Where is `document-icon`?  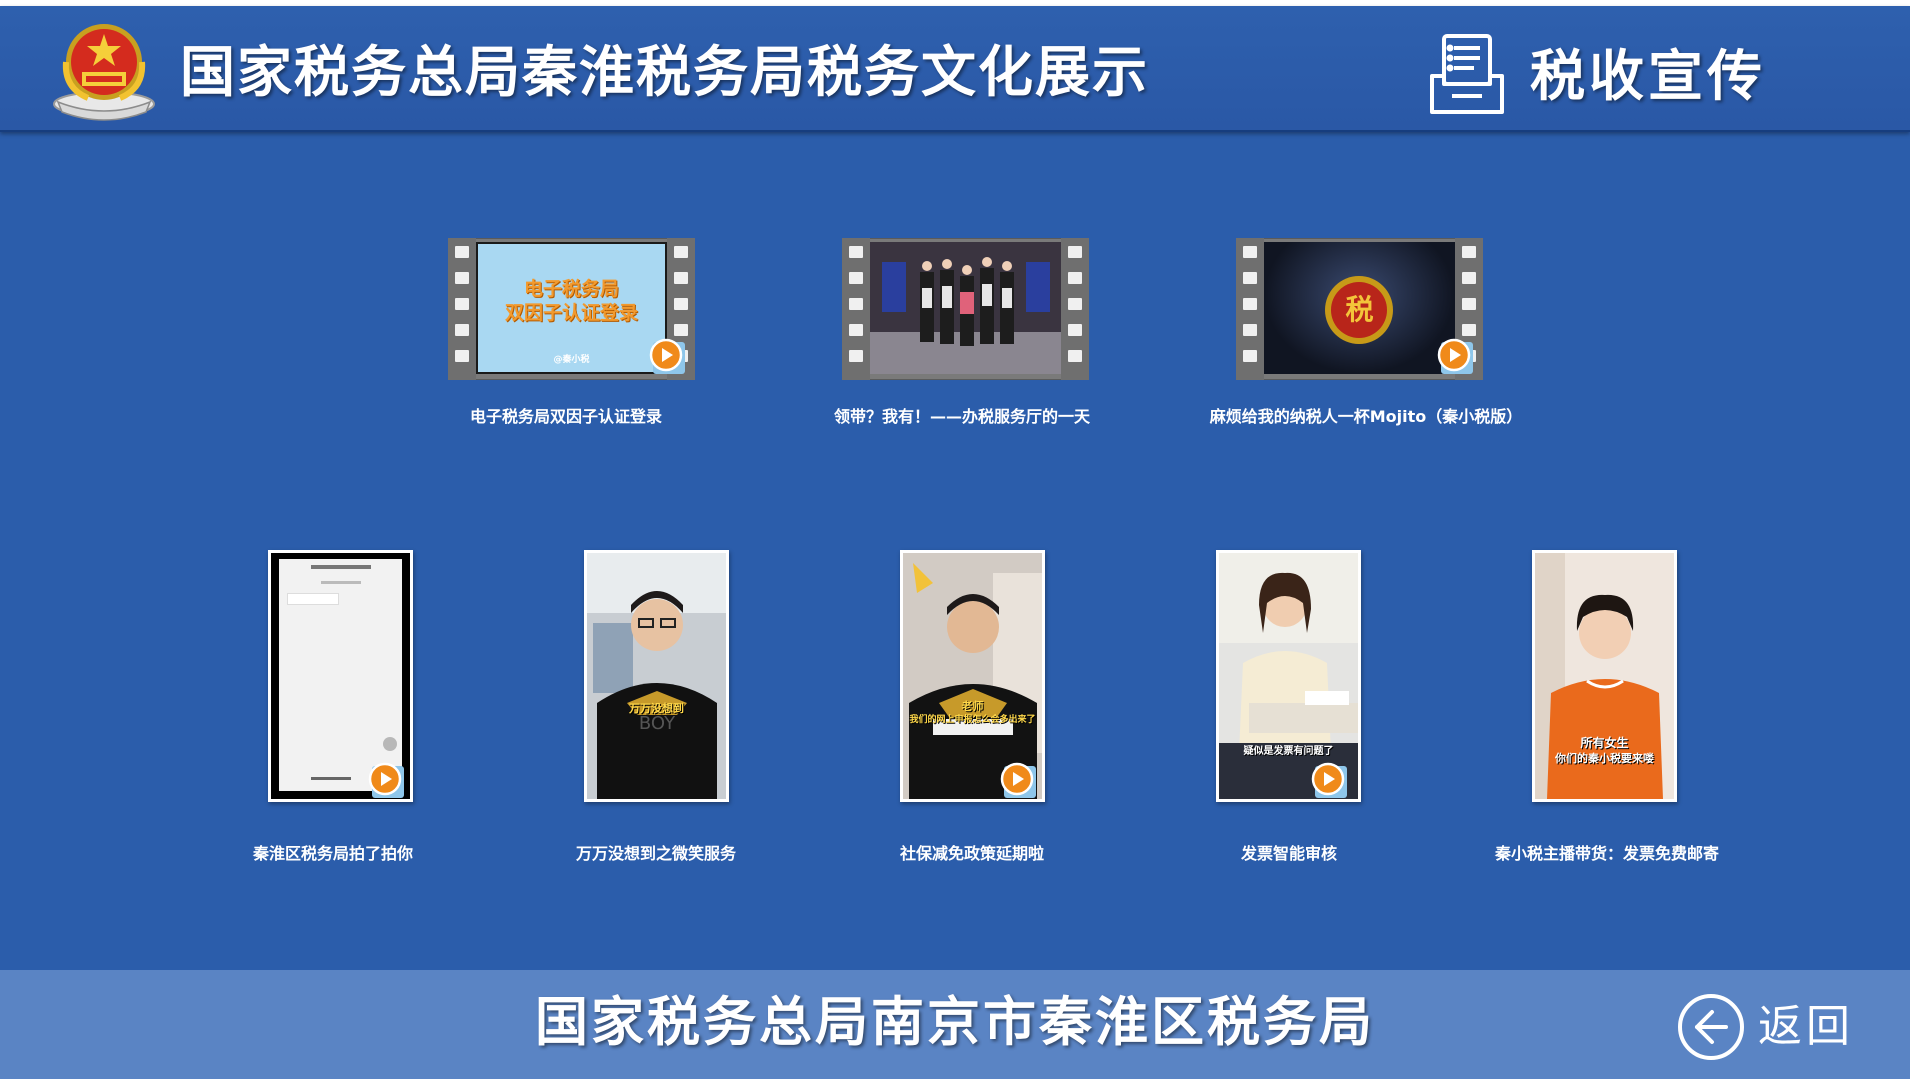
document-icon is located at coordinates (1467, 74).